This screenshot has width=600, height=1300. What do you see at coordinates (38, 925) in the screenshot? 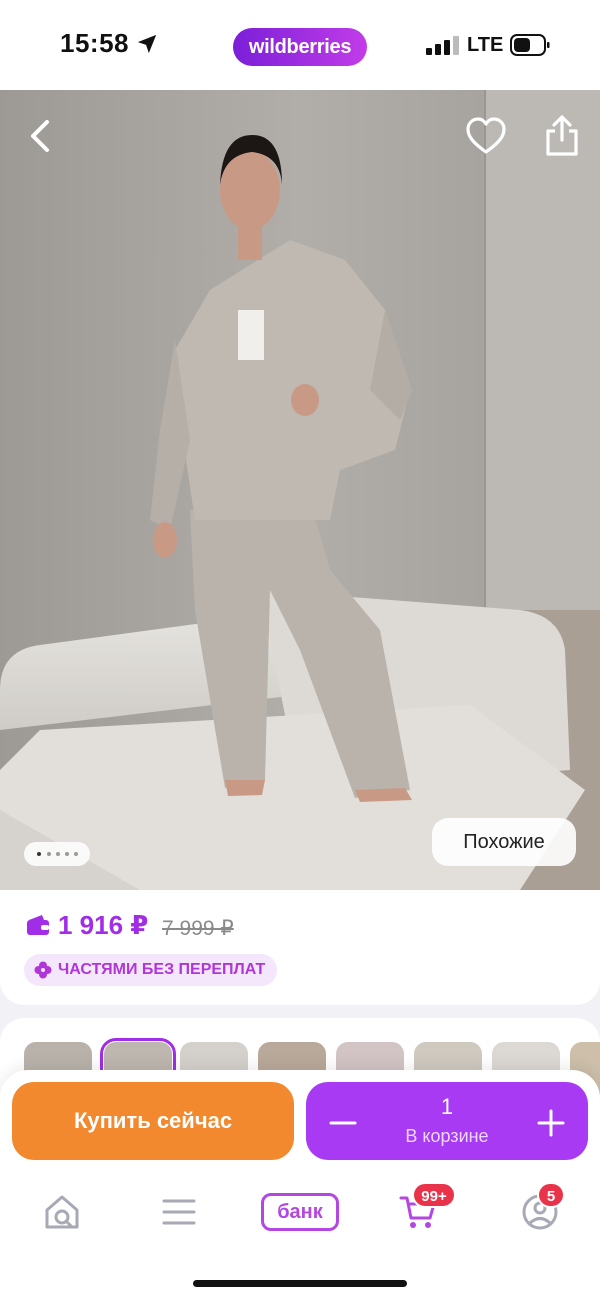
I see `wallet-icon` at bounding box center [38, 925].